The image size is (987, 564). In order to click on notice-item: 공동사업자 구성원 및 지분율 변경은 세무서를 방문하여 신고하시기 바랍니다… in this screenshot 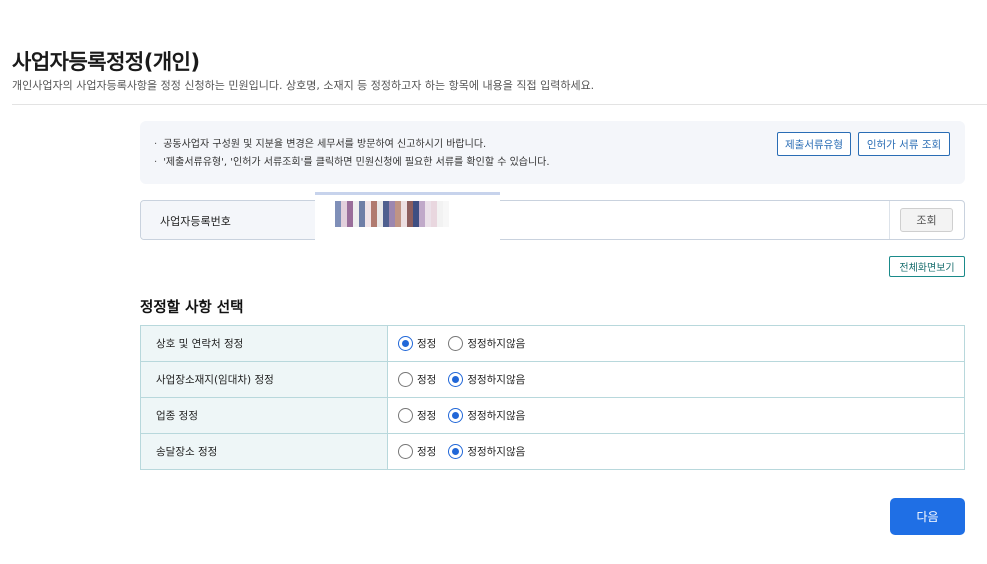, I will do `click(352, 145)`.